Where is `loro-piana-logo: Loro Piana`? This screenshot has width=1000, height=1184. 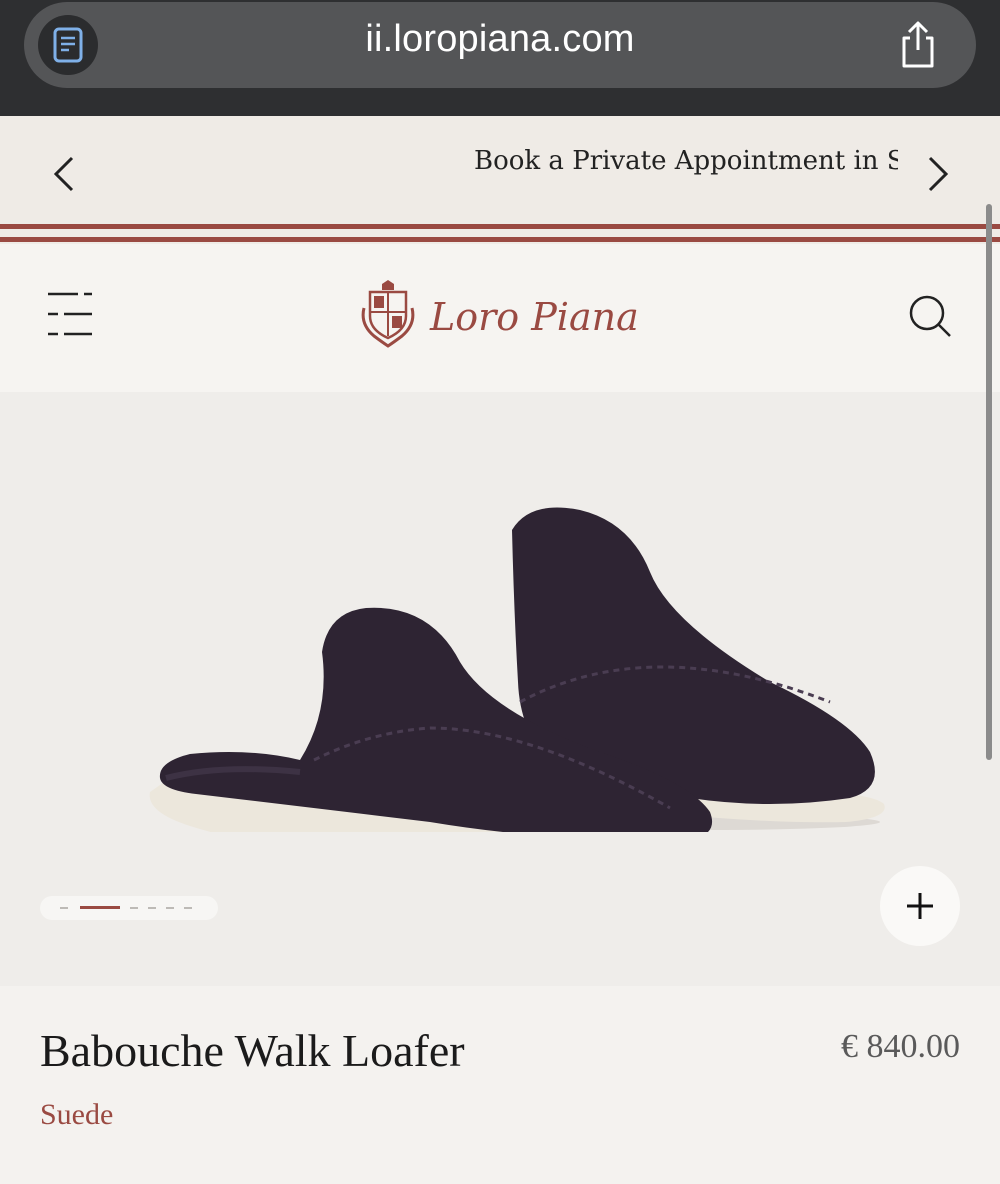
loro-piana-logo: Loro Piana is located at coordinates (500, 314).